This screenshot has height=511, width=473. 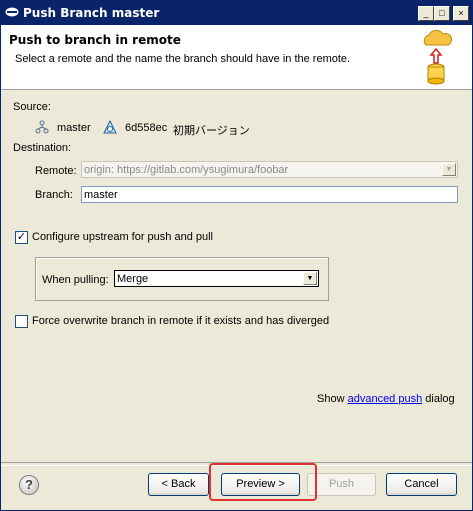 What do you see at coordinates (461, 13) in the screenshot?
I see `close-button: ×` at bounding box center [461, 13].